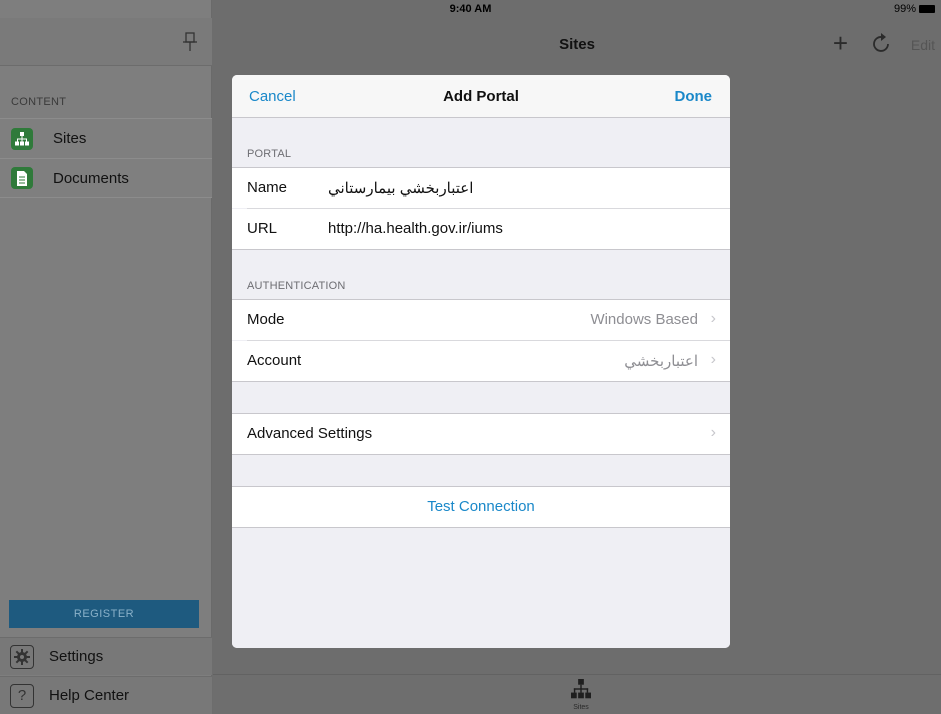 The image size is (941, 714). What do you see at coordinates (296, 286) in the screenshot?
I see `authentication-section-label: AUTHENTICATION` at bounding box center [296, 286].